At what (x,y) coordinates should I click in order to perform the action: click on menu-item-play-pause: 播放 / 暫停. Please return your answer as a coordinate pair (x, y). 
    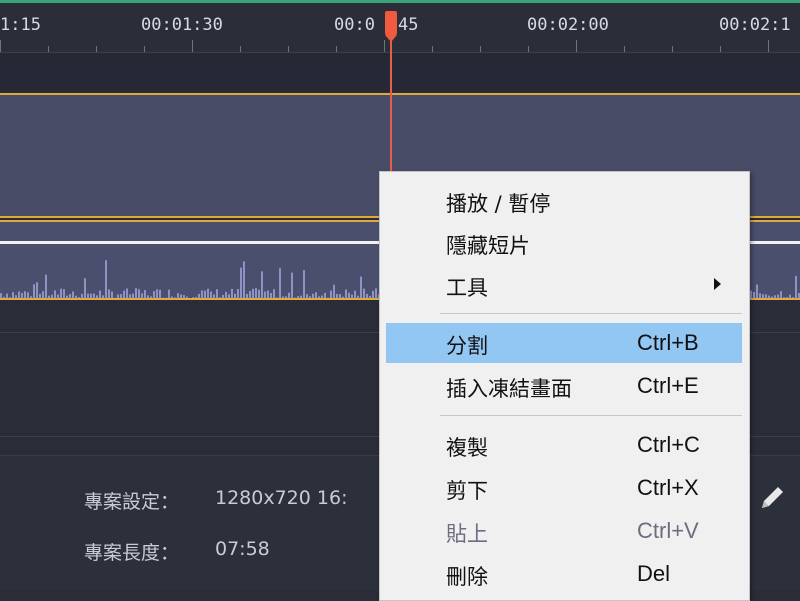
    Looking at the image, I should click on (564, 201).